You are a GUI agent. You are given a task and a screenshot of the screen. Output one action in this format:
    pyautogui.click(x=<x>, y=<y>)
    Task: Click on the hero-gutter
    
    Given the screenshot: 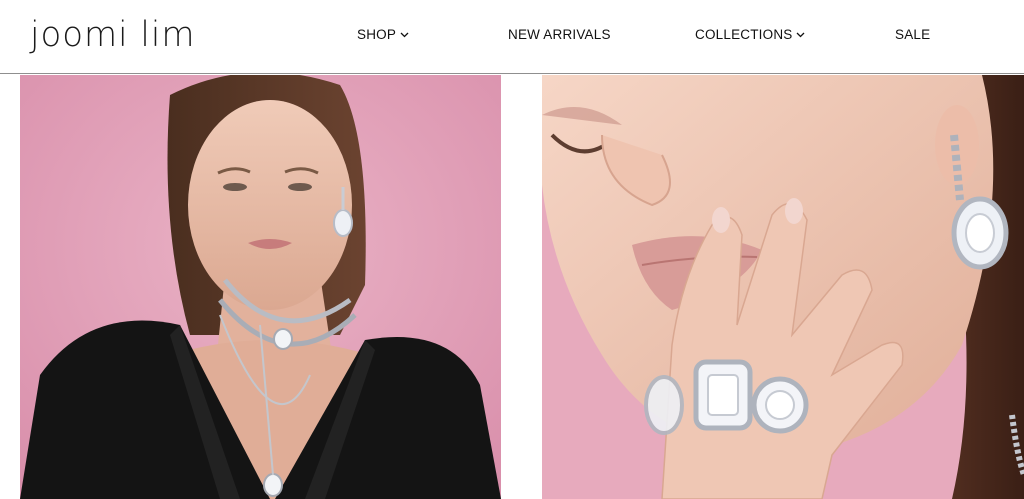 What is the action you would take?
    pyautogui.click(x=521, y=287)
    